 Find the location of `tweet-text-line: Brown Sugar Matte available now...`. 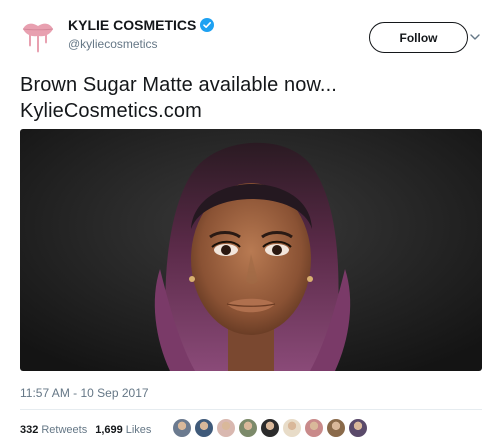

tweet-text-line: Brown Sugar Matte available now... is located at coordinates (178, 85).